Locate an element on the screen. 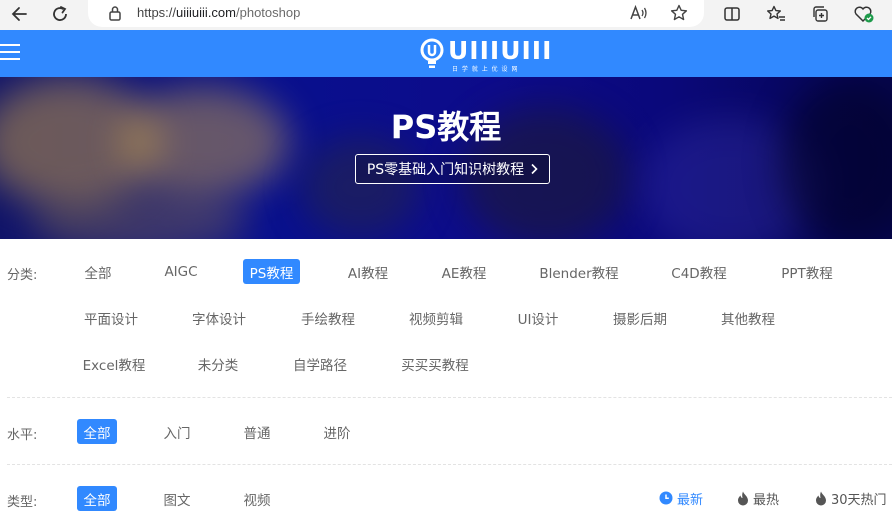 The width and height of the screenshot is (892, 518). category-chip: 全部 is located at coordinates (98, 271).